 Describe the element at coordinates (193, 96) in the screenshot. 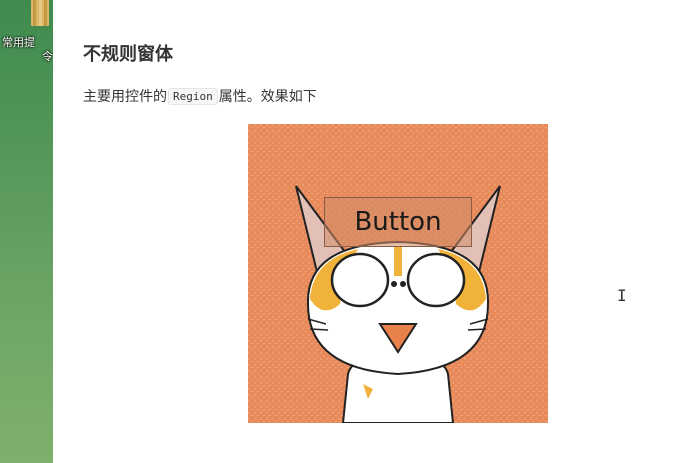

I see `inline-code: Region` at that location.